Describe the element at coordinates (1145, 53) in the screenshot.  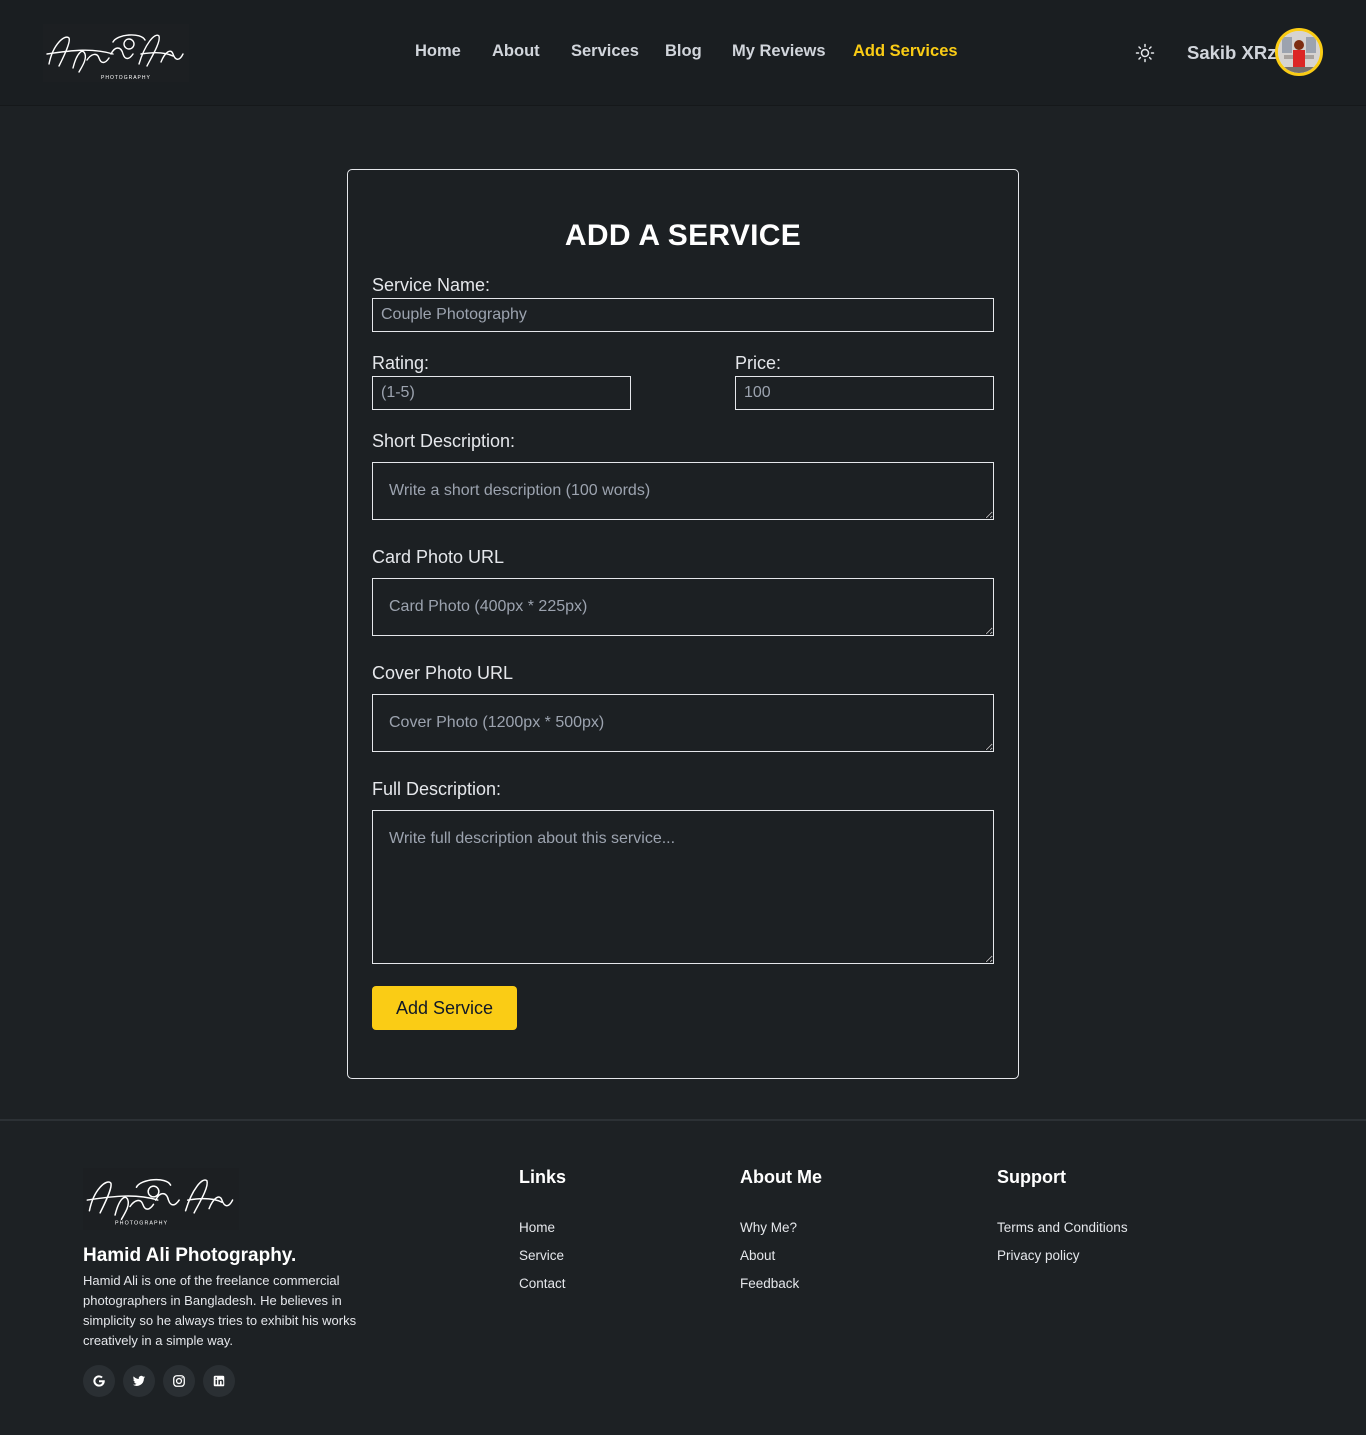
I see `sun-icon` at that location.